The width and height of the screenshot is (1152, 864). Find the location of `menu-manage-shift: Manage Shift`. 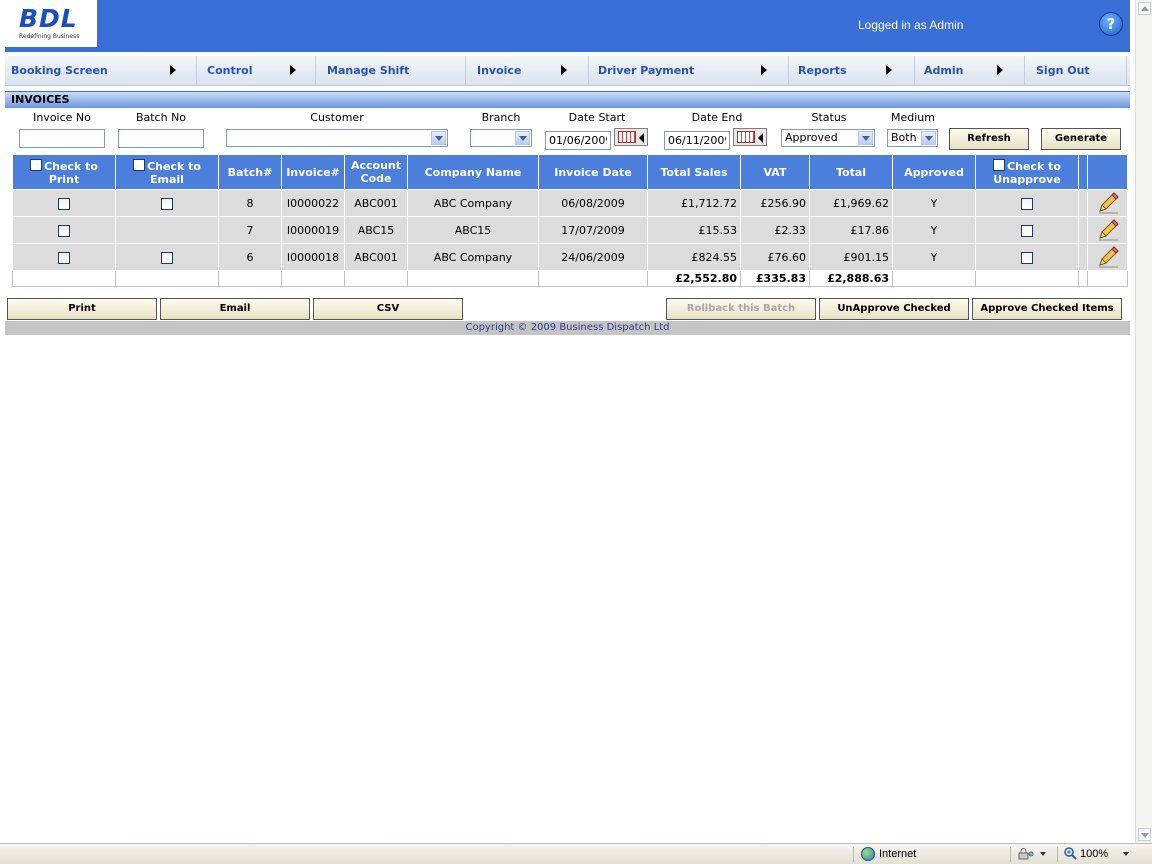

menu-manage-shift: Manage Shift is located at coordinates (391, 71).